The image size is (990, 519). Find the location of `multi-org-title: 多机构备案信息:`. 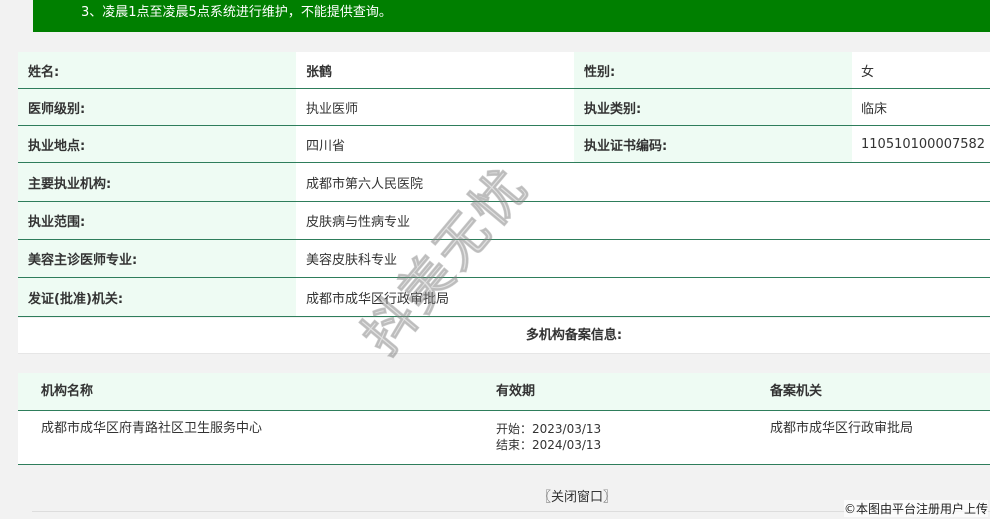

multi-org-title: 多机构备案信息: is located at coordinates (504, 336).